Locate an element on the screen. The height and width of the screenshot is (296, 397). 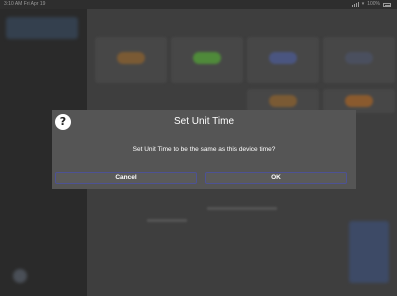
ok-button: OK is located at coordinates (276, 178).